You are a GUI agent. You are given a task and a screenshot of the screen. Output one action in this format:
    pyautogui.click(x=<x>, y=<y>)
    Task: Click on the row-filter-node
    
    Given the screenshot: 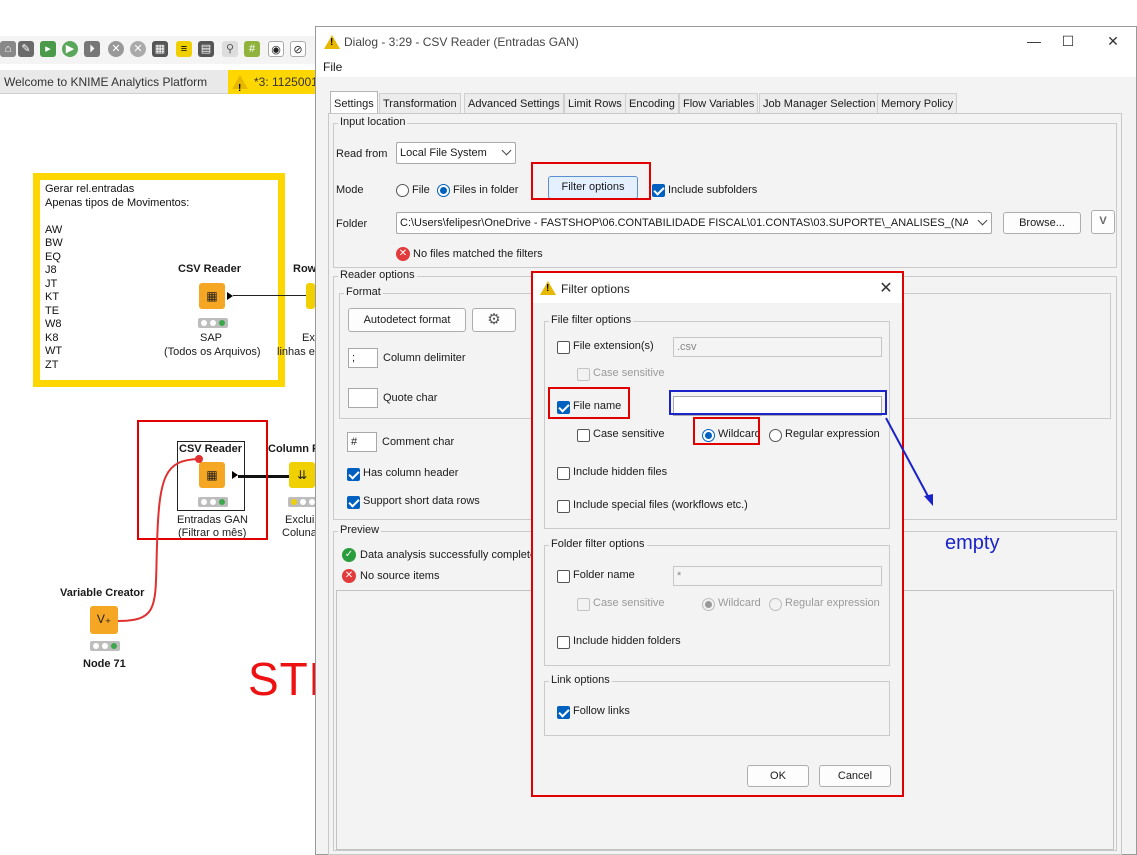 What is the action you would take?
    pyautogui.click(x=310, y=296)
    